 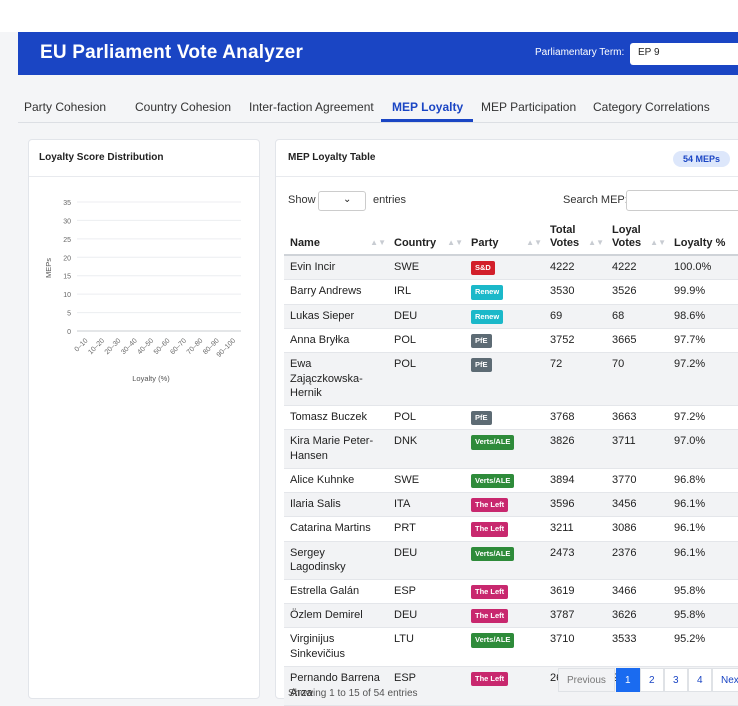 What do you see at coordinates (637, 418) in the screenshot?
I see `loyal-votes-cell: 3663` at bounding box center [637, 418].